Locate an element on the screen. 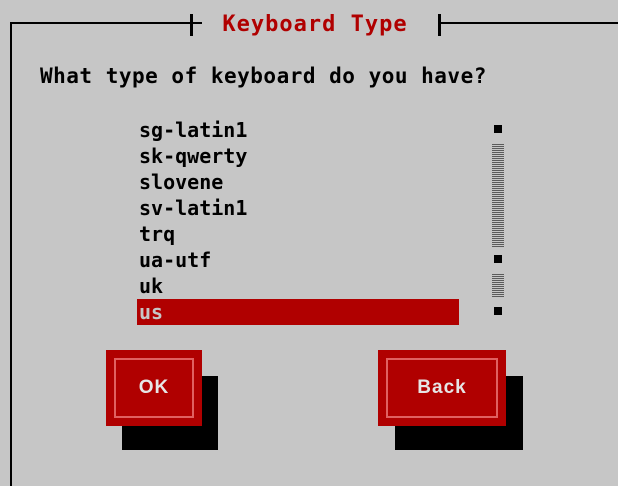 The height and width of the screenshot is (486, 618). frame-top-right is located at coordinates (528, 23).